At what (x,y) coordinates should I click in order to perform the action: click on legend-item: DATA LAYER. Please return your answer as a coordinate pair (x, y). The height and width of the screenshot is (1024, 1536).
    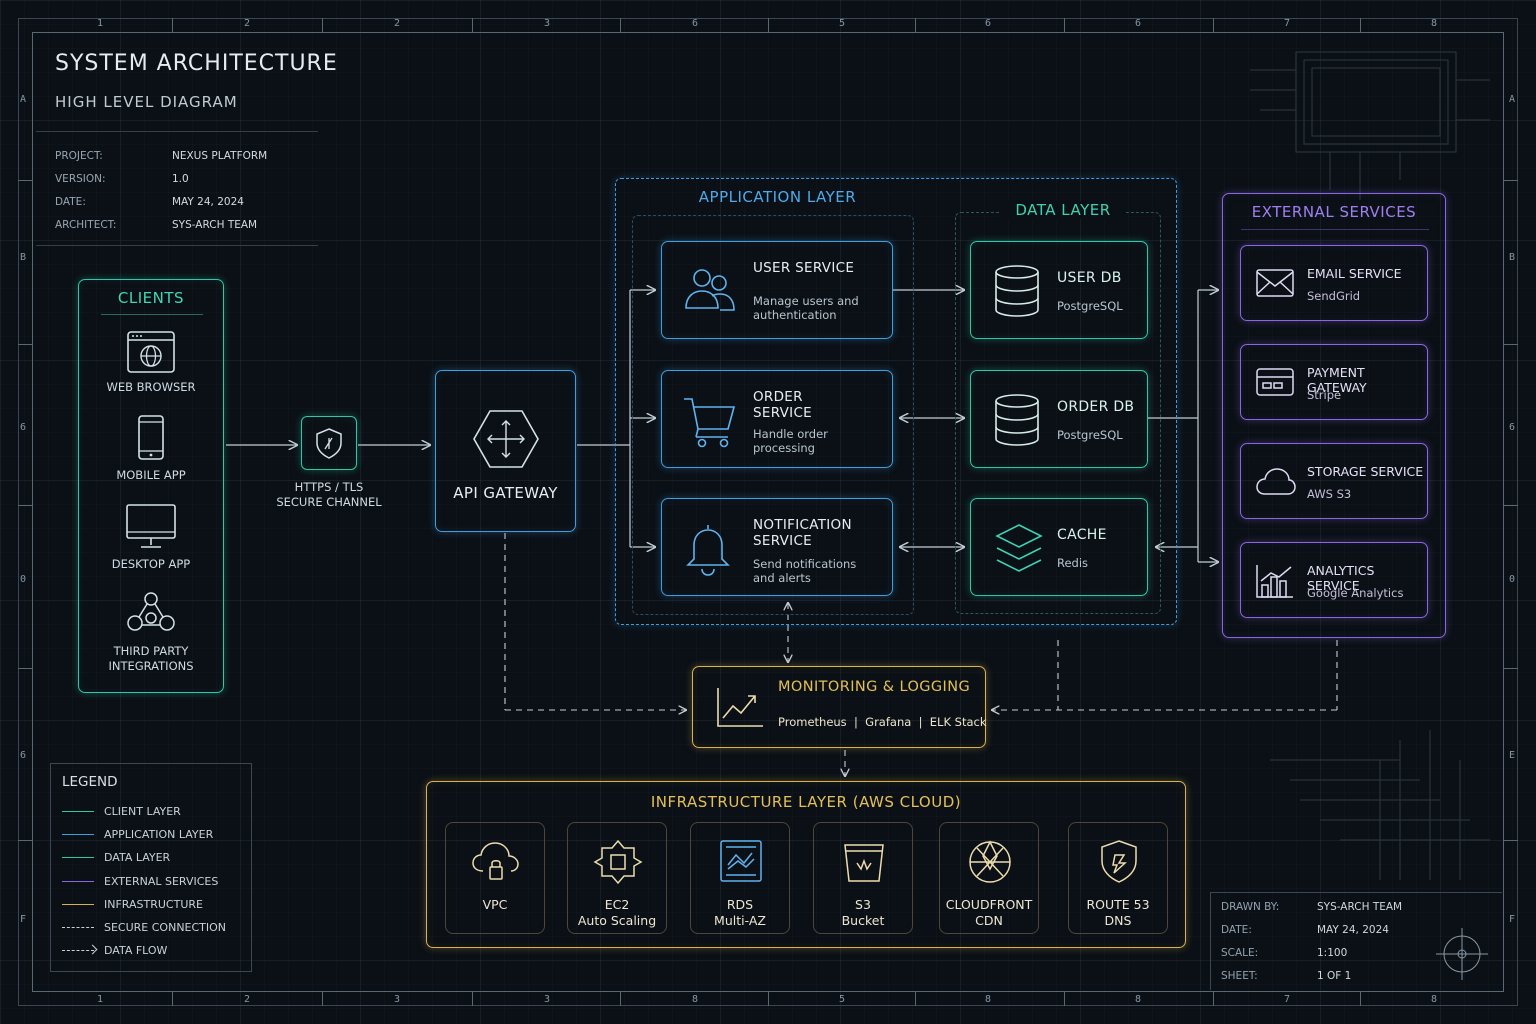
    Looking at the image, I should click on (116, 857).